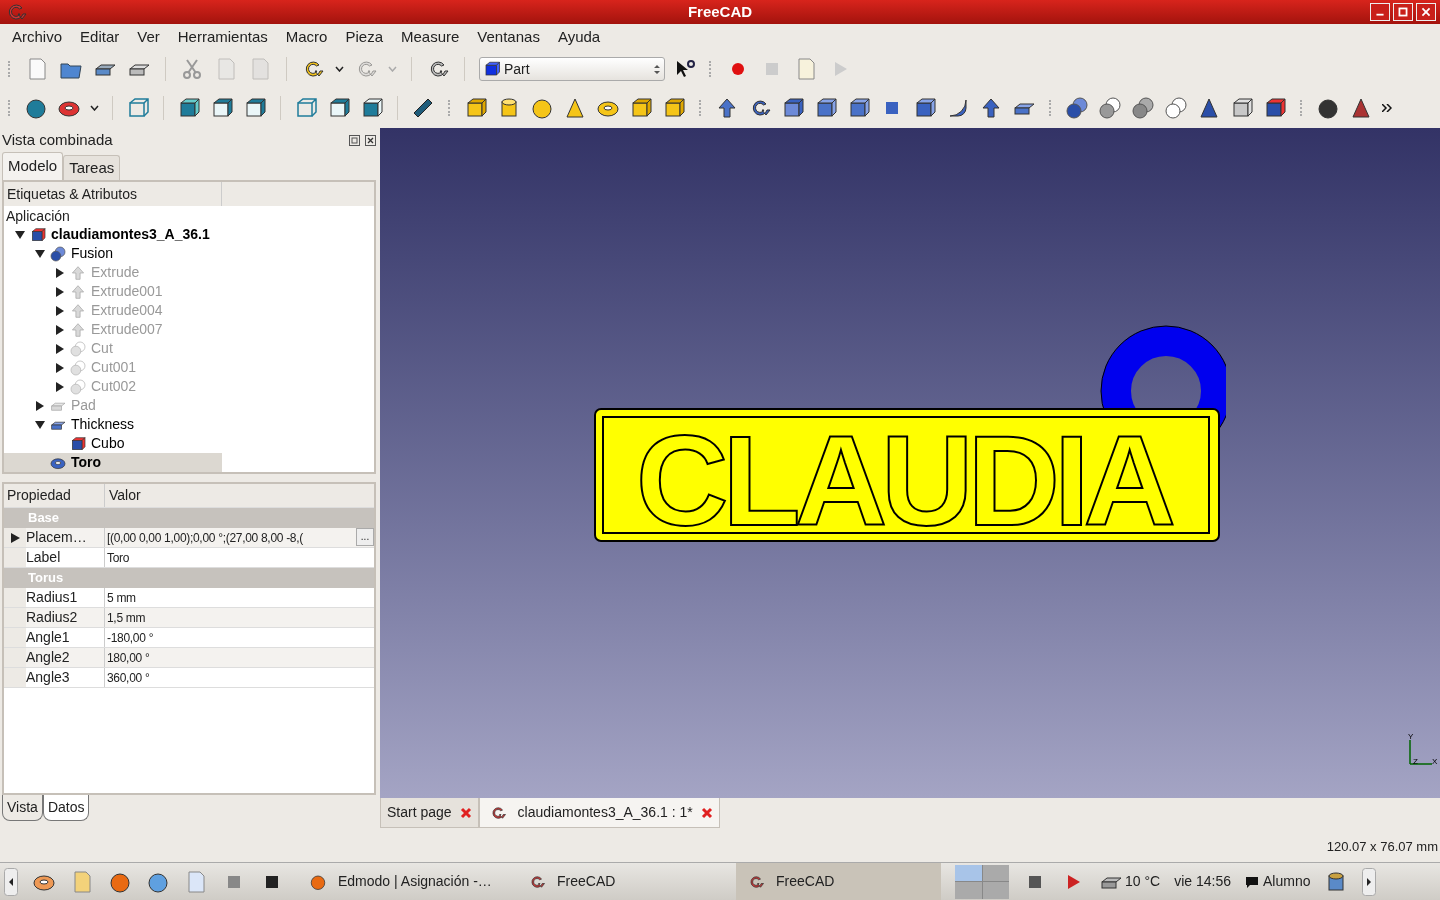 The height and width of the screenshot is (900, 1440). I want to click on top-view-icon, so click(222, 108).